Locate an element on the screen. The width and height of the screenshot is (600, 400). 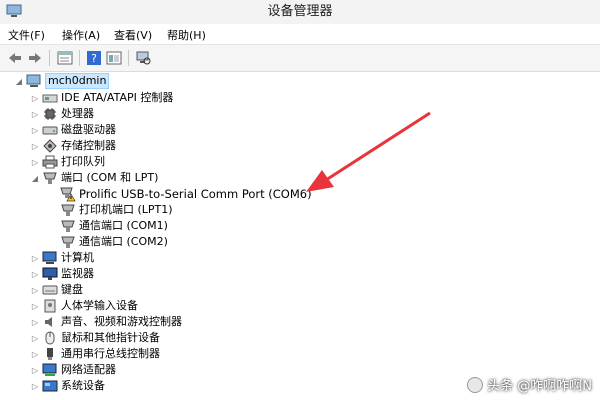
annotation-arrow is located at coordinates (368, 151).